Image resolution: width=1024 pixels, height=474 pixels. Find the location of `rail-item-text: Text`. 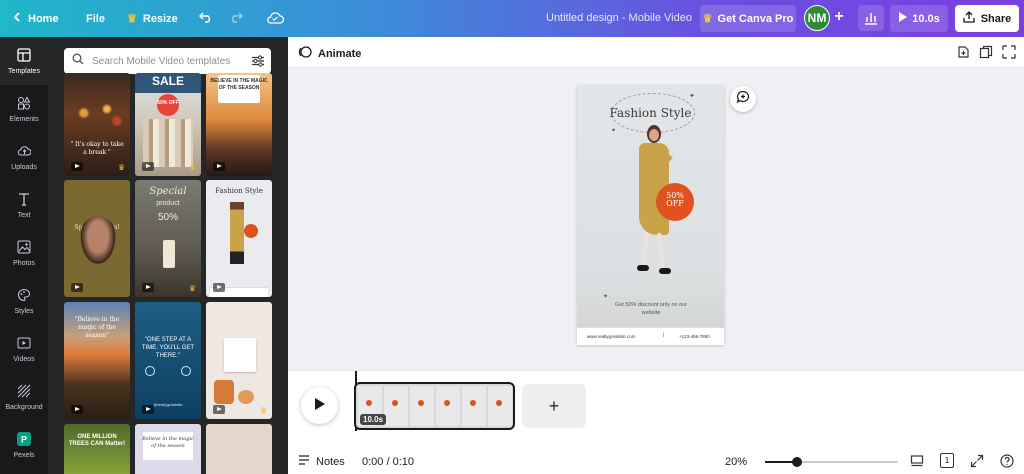

rail-item-text: Text is located at coordinates (24, 205).